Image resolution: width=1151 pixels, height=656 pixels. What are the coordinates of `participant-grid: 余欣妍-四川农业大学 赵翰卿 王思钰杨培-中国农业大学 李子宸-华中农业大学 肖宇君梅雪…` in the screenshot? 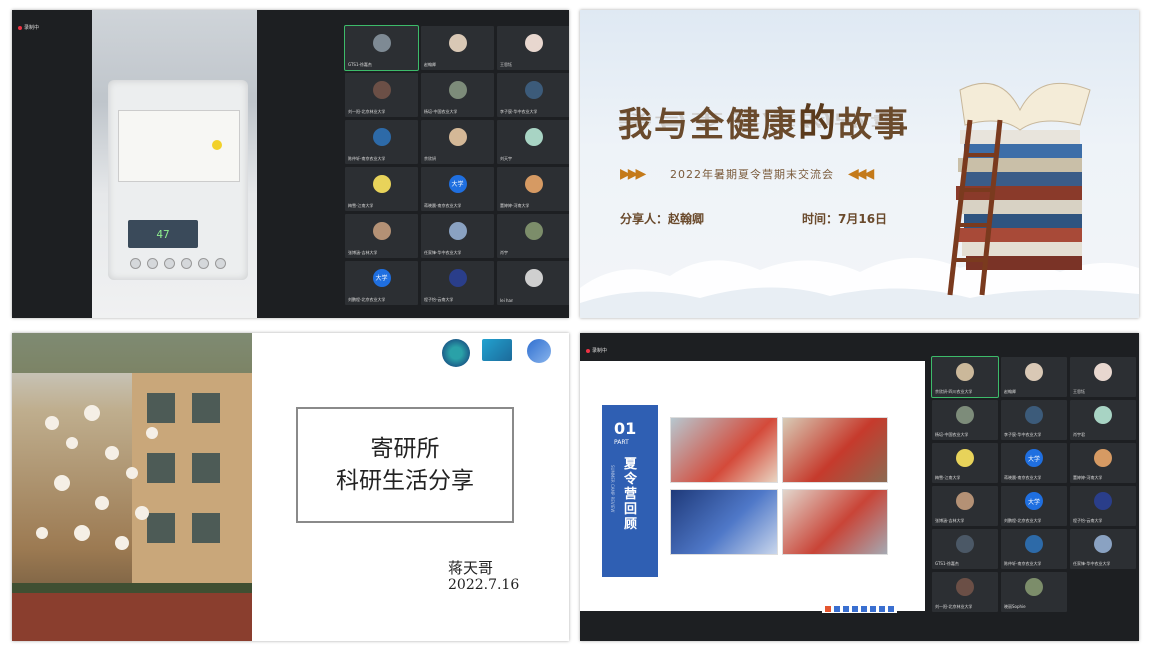 It's located at (1033, 484).